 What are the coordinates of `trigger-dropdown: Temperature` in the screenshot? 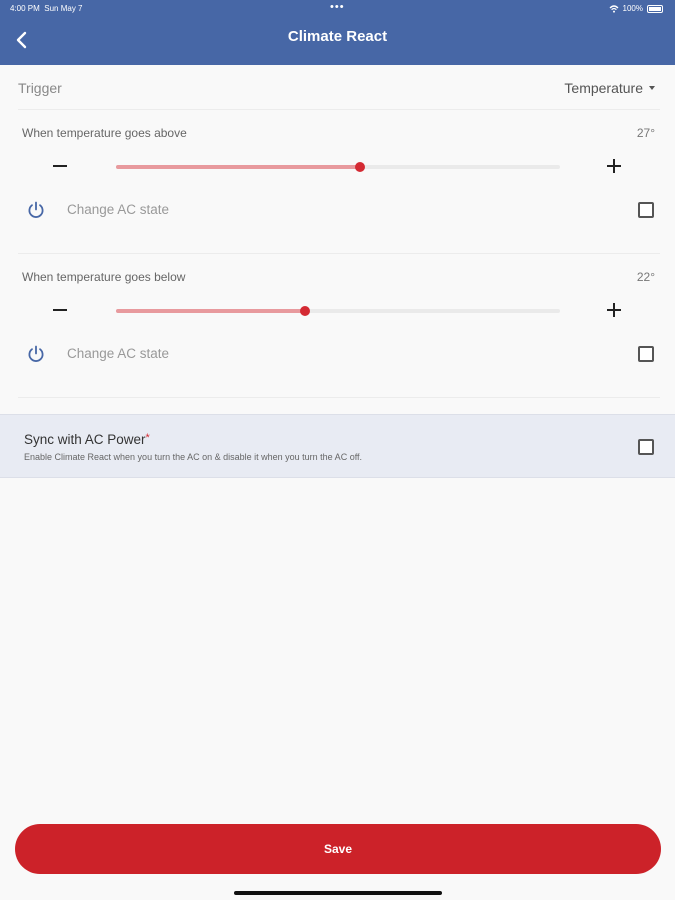 It's located at (609, 88).